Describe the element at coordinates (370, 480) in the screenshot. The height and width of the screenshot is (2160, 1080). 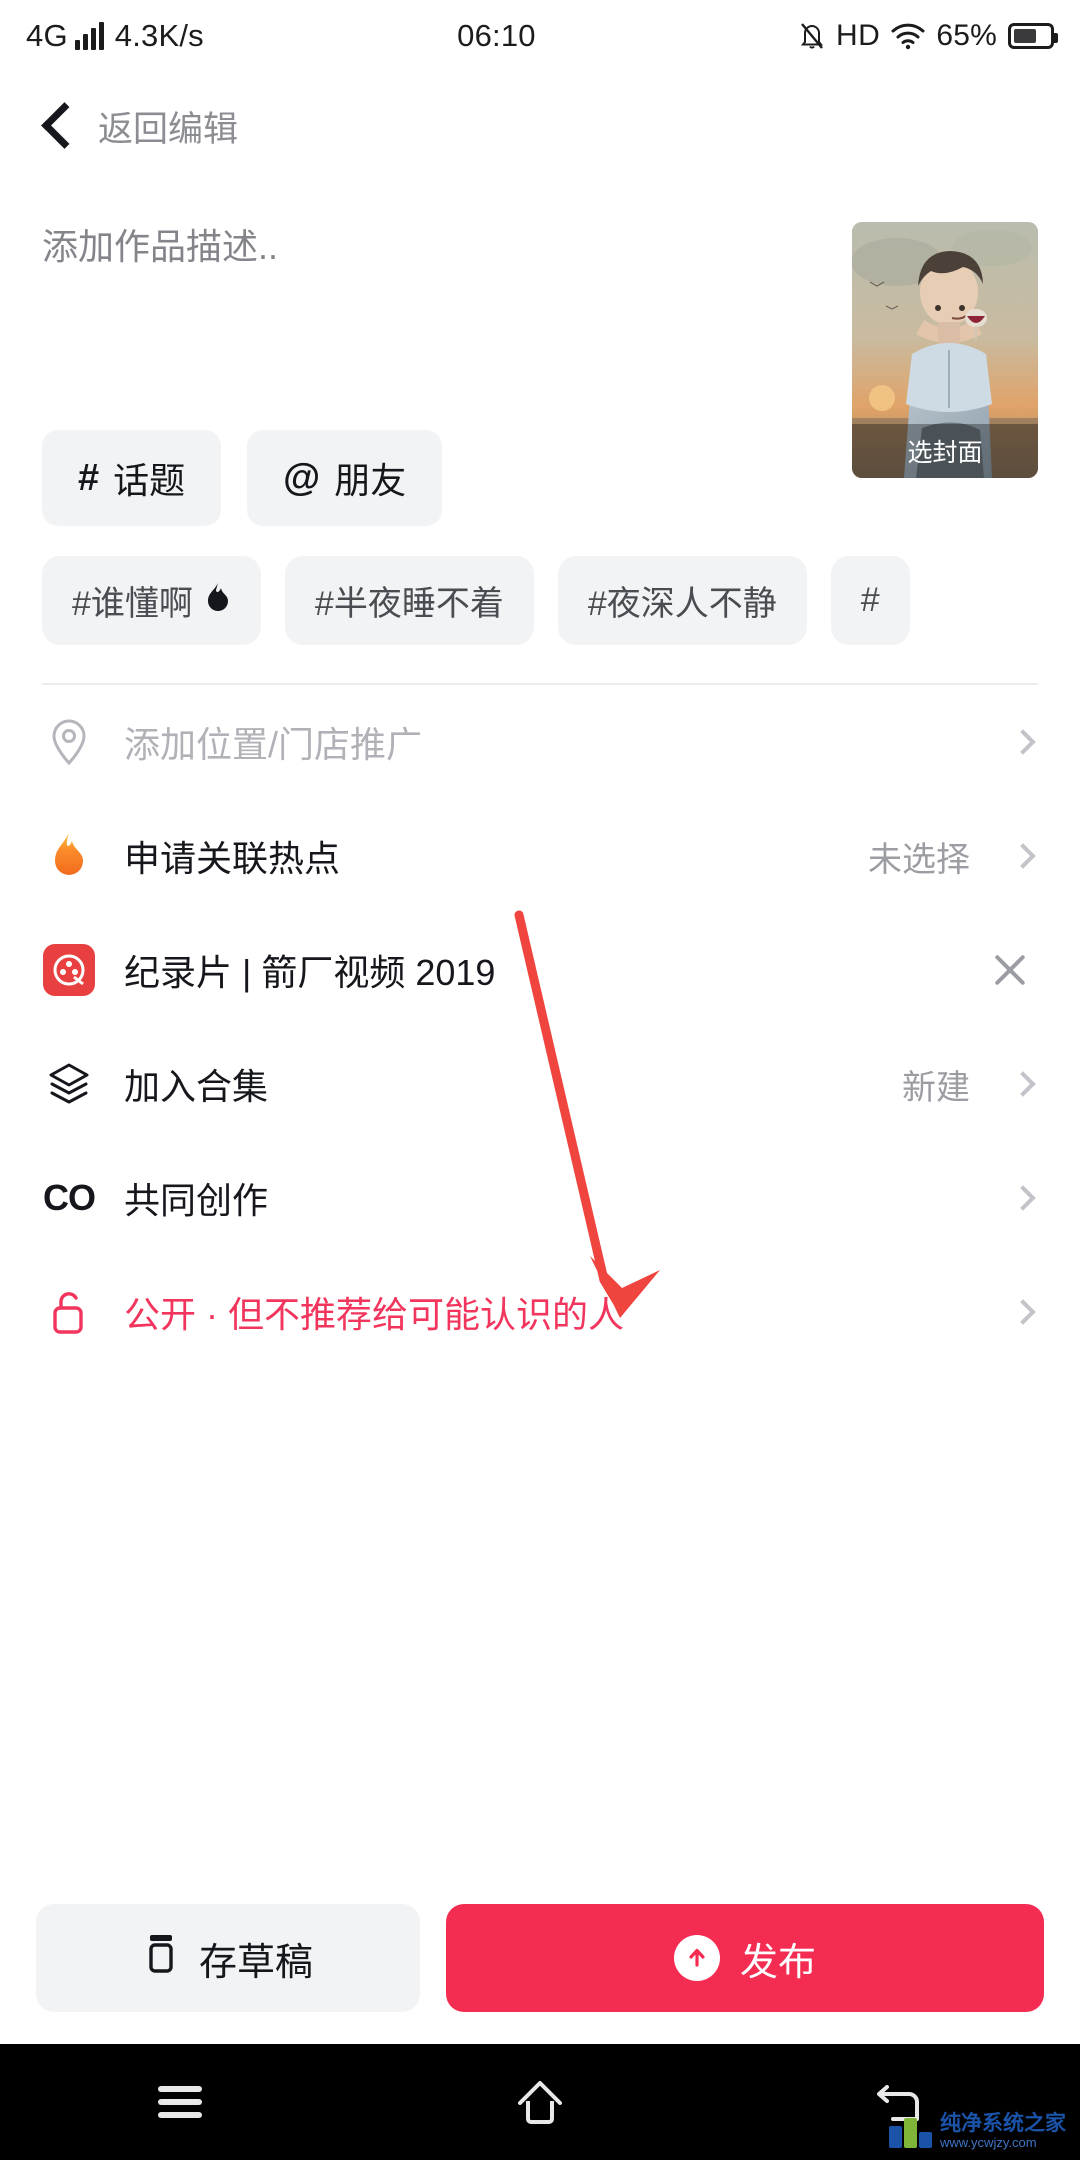
I see `friend-chip-label: 朋友` at that location.